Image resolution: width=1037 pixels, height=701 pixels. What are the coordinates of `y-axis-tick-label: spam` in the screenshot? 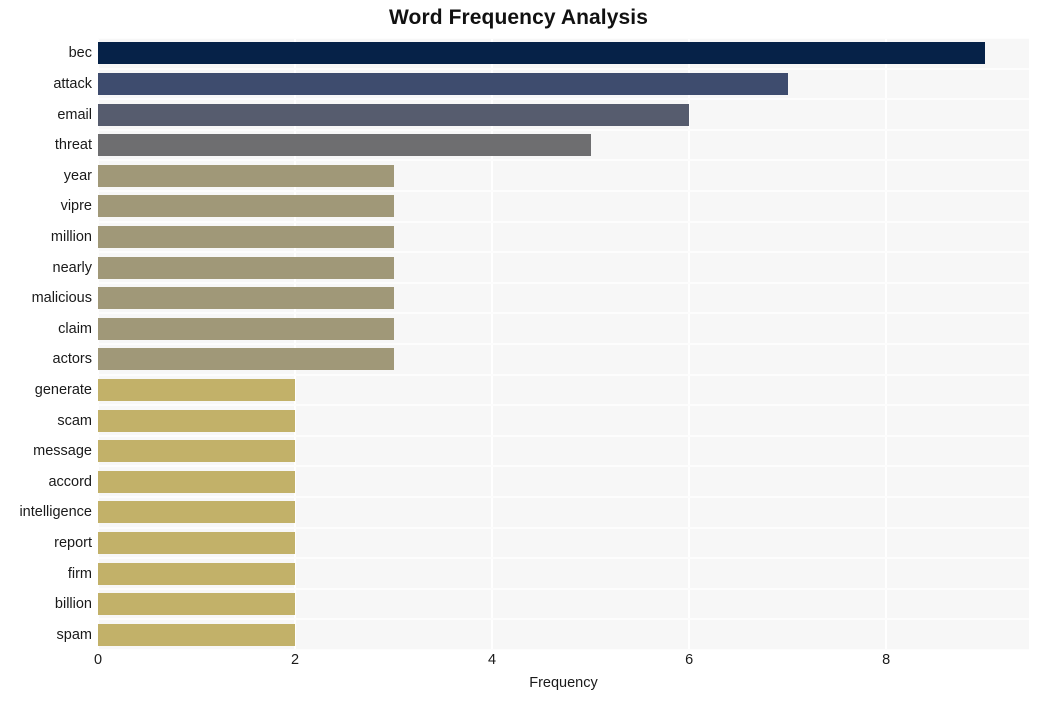 It's located at (74, 634).